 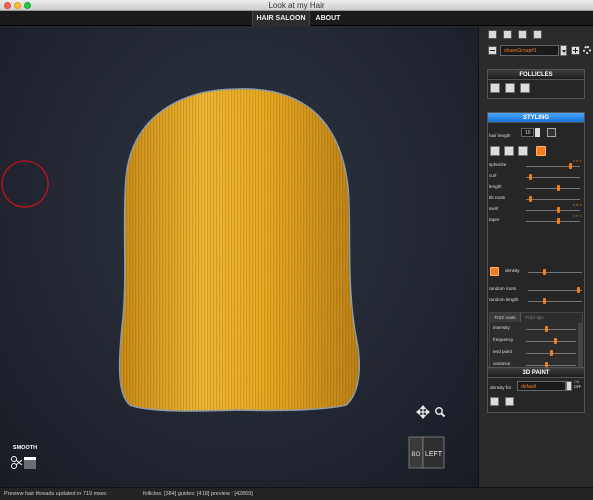 I want to click on density-for-value: default, so click(x=529, y=387).